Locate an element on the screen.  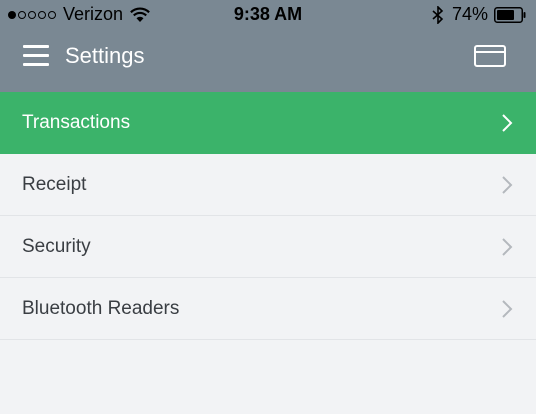
status-bar: Verizon 9:38 AM 74% is located at coordinates (268, 15).